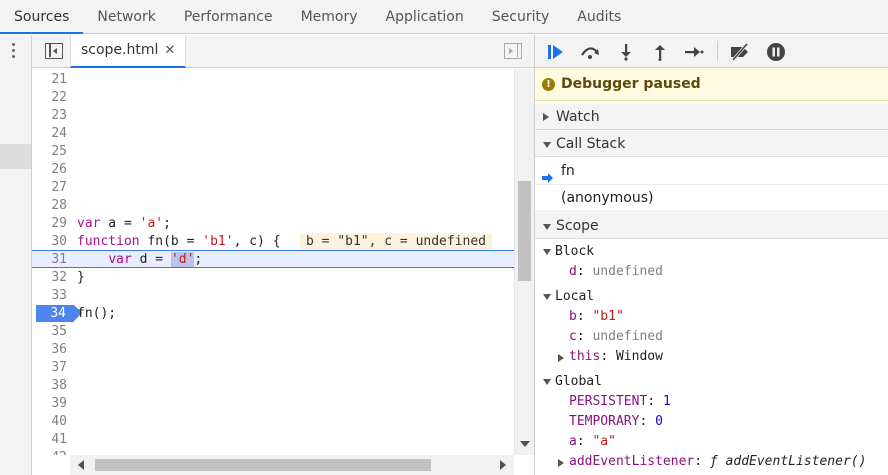 The width and height of the screenshot is (888, 475). Describe the element at coordinates (273, 80) in the screenshot. I see `code-line: 21` at that location.